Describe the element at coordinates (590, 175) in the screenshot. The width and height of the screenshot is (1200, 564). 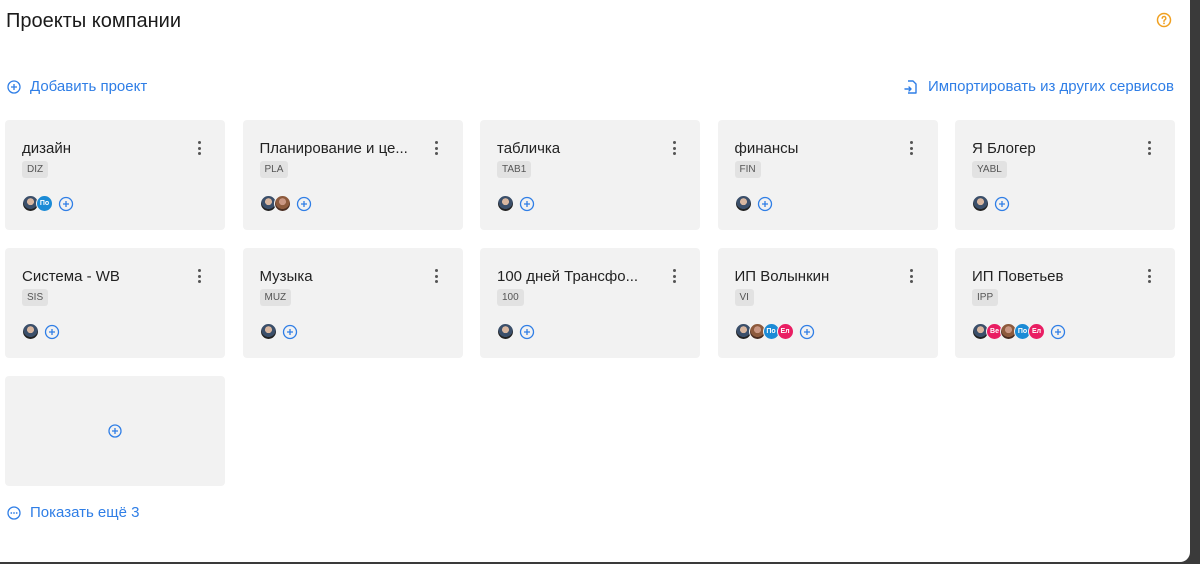
I see `project-card: табличка TAB1` at that location.